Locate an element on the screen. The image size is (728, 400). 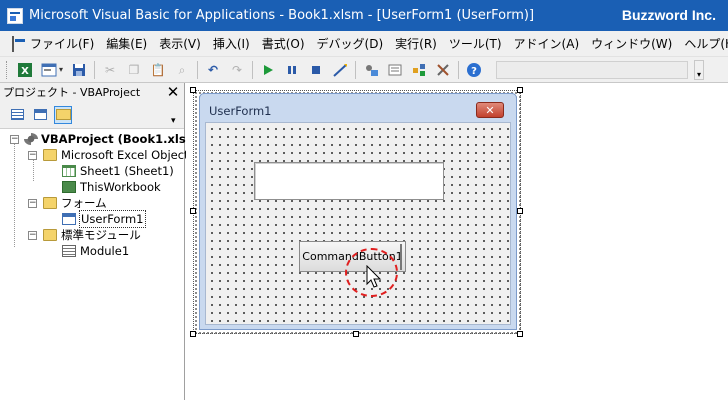
tree-item-excel-objects: − Microsoft Excel Objects is located at coordinates (97, 155).